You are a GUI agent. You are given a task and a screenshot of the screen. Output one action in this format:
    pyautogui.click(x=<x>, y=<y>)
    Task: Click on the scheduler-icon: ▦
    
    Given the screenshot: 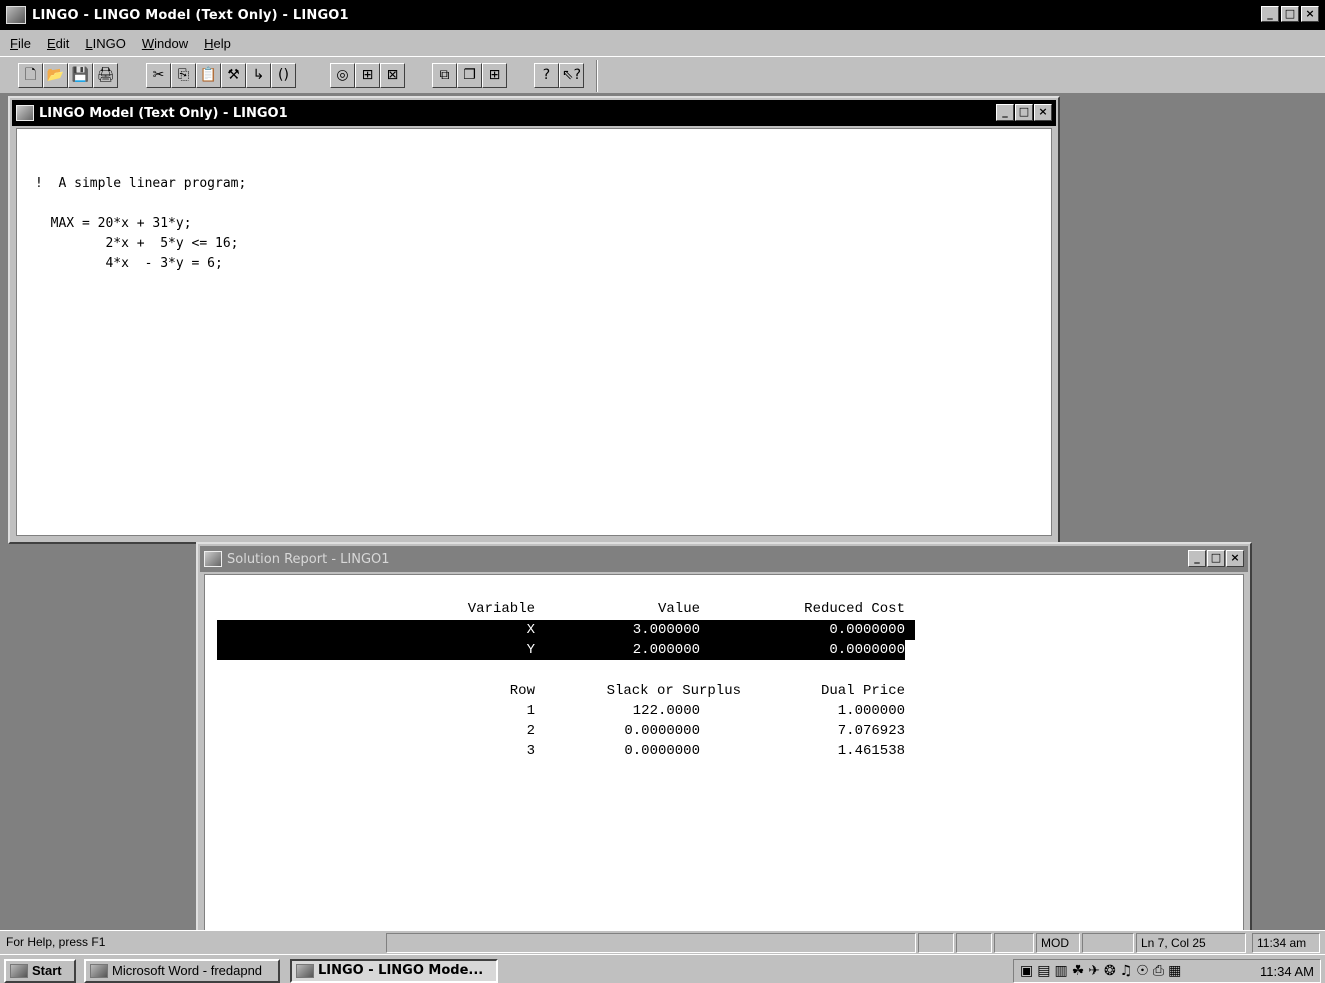 What is the action you would take?
    pyautogui.click(x=1174, y=971)
    